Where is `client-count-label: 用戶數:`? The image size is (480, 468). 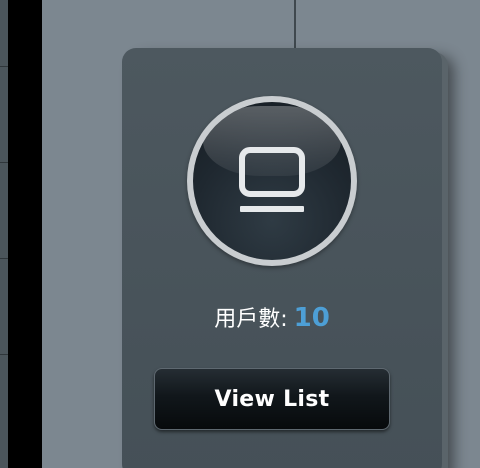
client-count-label: 用戶數: is located at coordinates (251, 319).